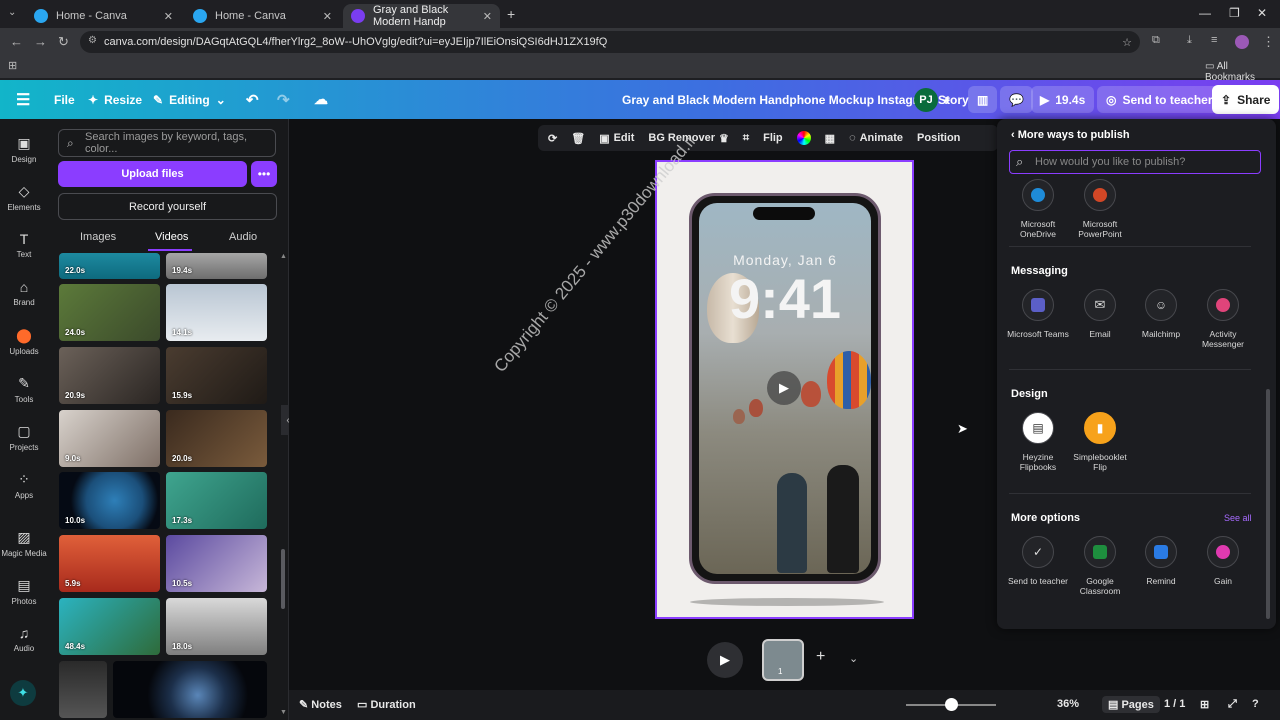 The height and width of the screenshot is (720, 1280). I want to click on zoom-level: 36%, so click(1068, 704).